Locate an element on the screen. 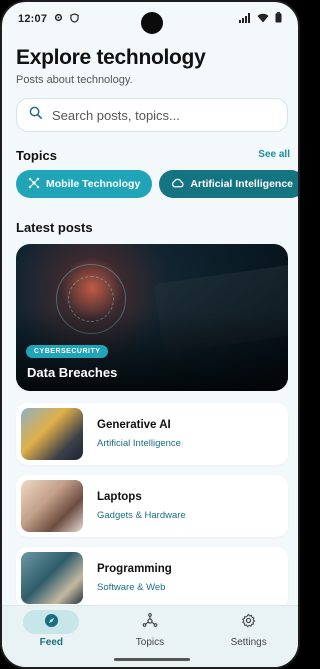  search-icon is located at coordinates (35, 115).